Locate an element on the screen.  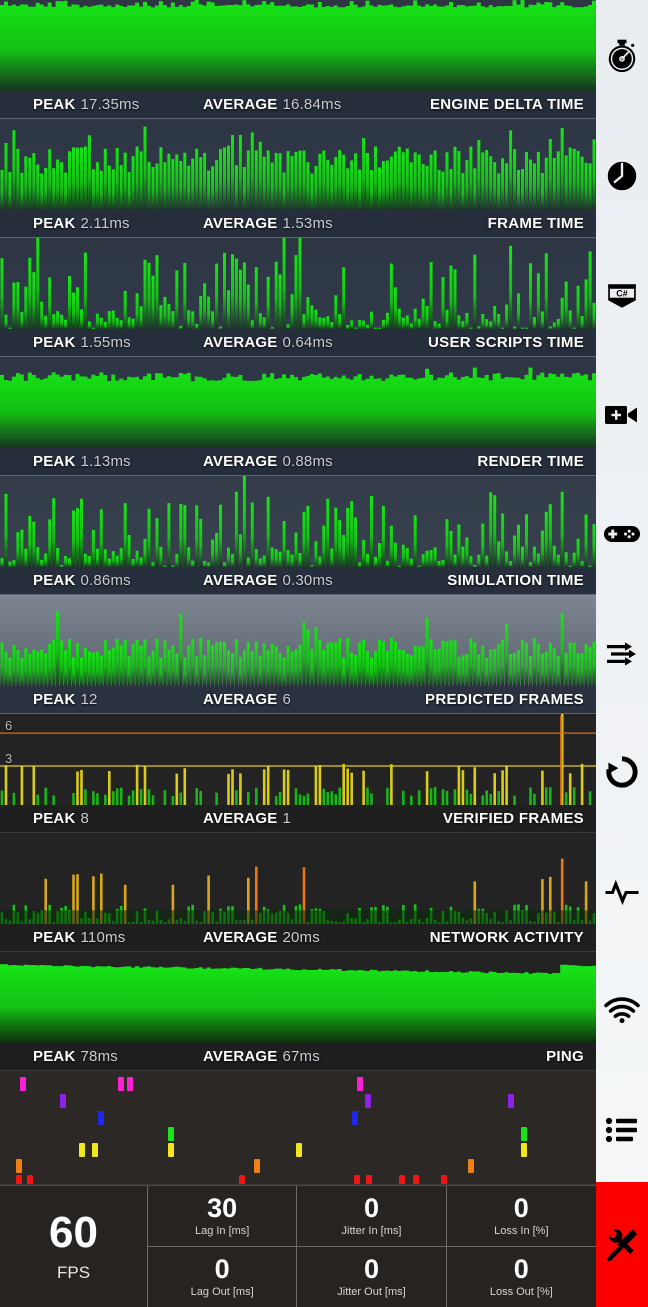
panel-title-ping: PING is located at coordinates (565, 1056).